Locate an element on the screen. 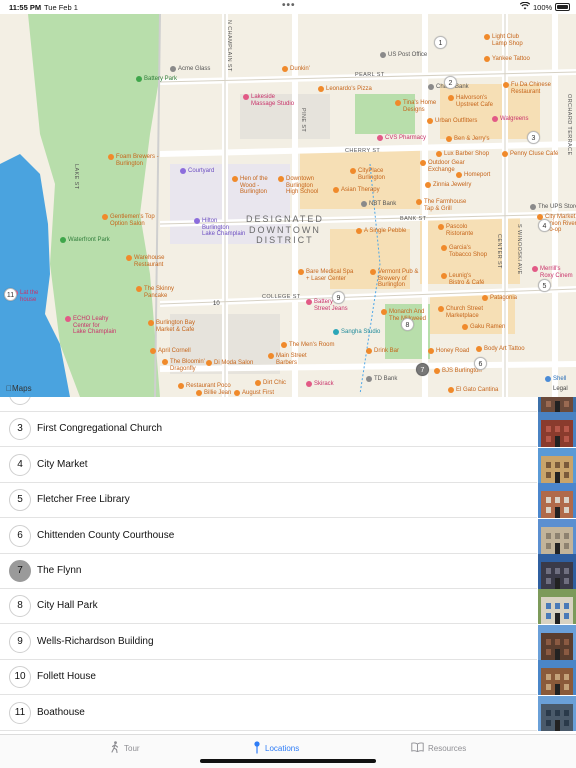 This screenshot has height=768, width=576. poi-label: Gentlemen's Top Option Salon is located at coordinates (132, 220).